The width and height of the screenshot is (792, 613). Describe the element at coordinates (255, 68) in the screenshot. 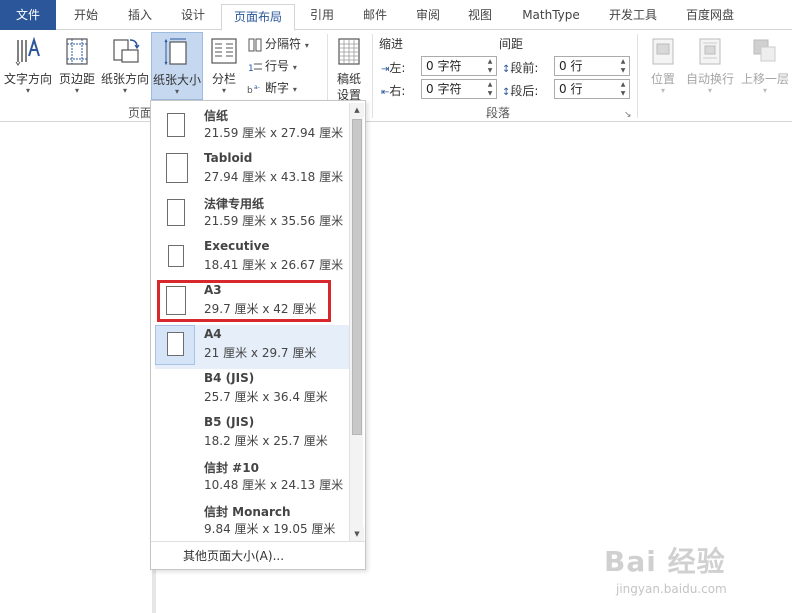

I see `line-numbers-icon: 1` at that location.